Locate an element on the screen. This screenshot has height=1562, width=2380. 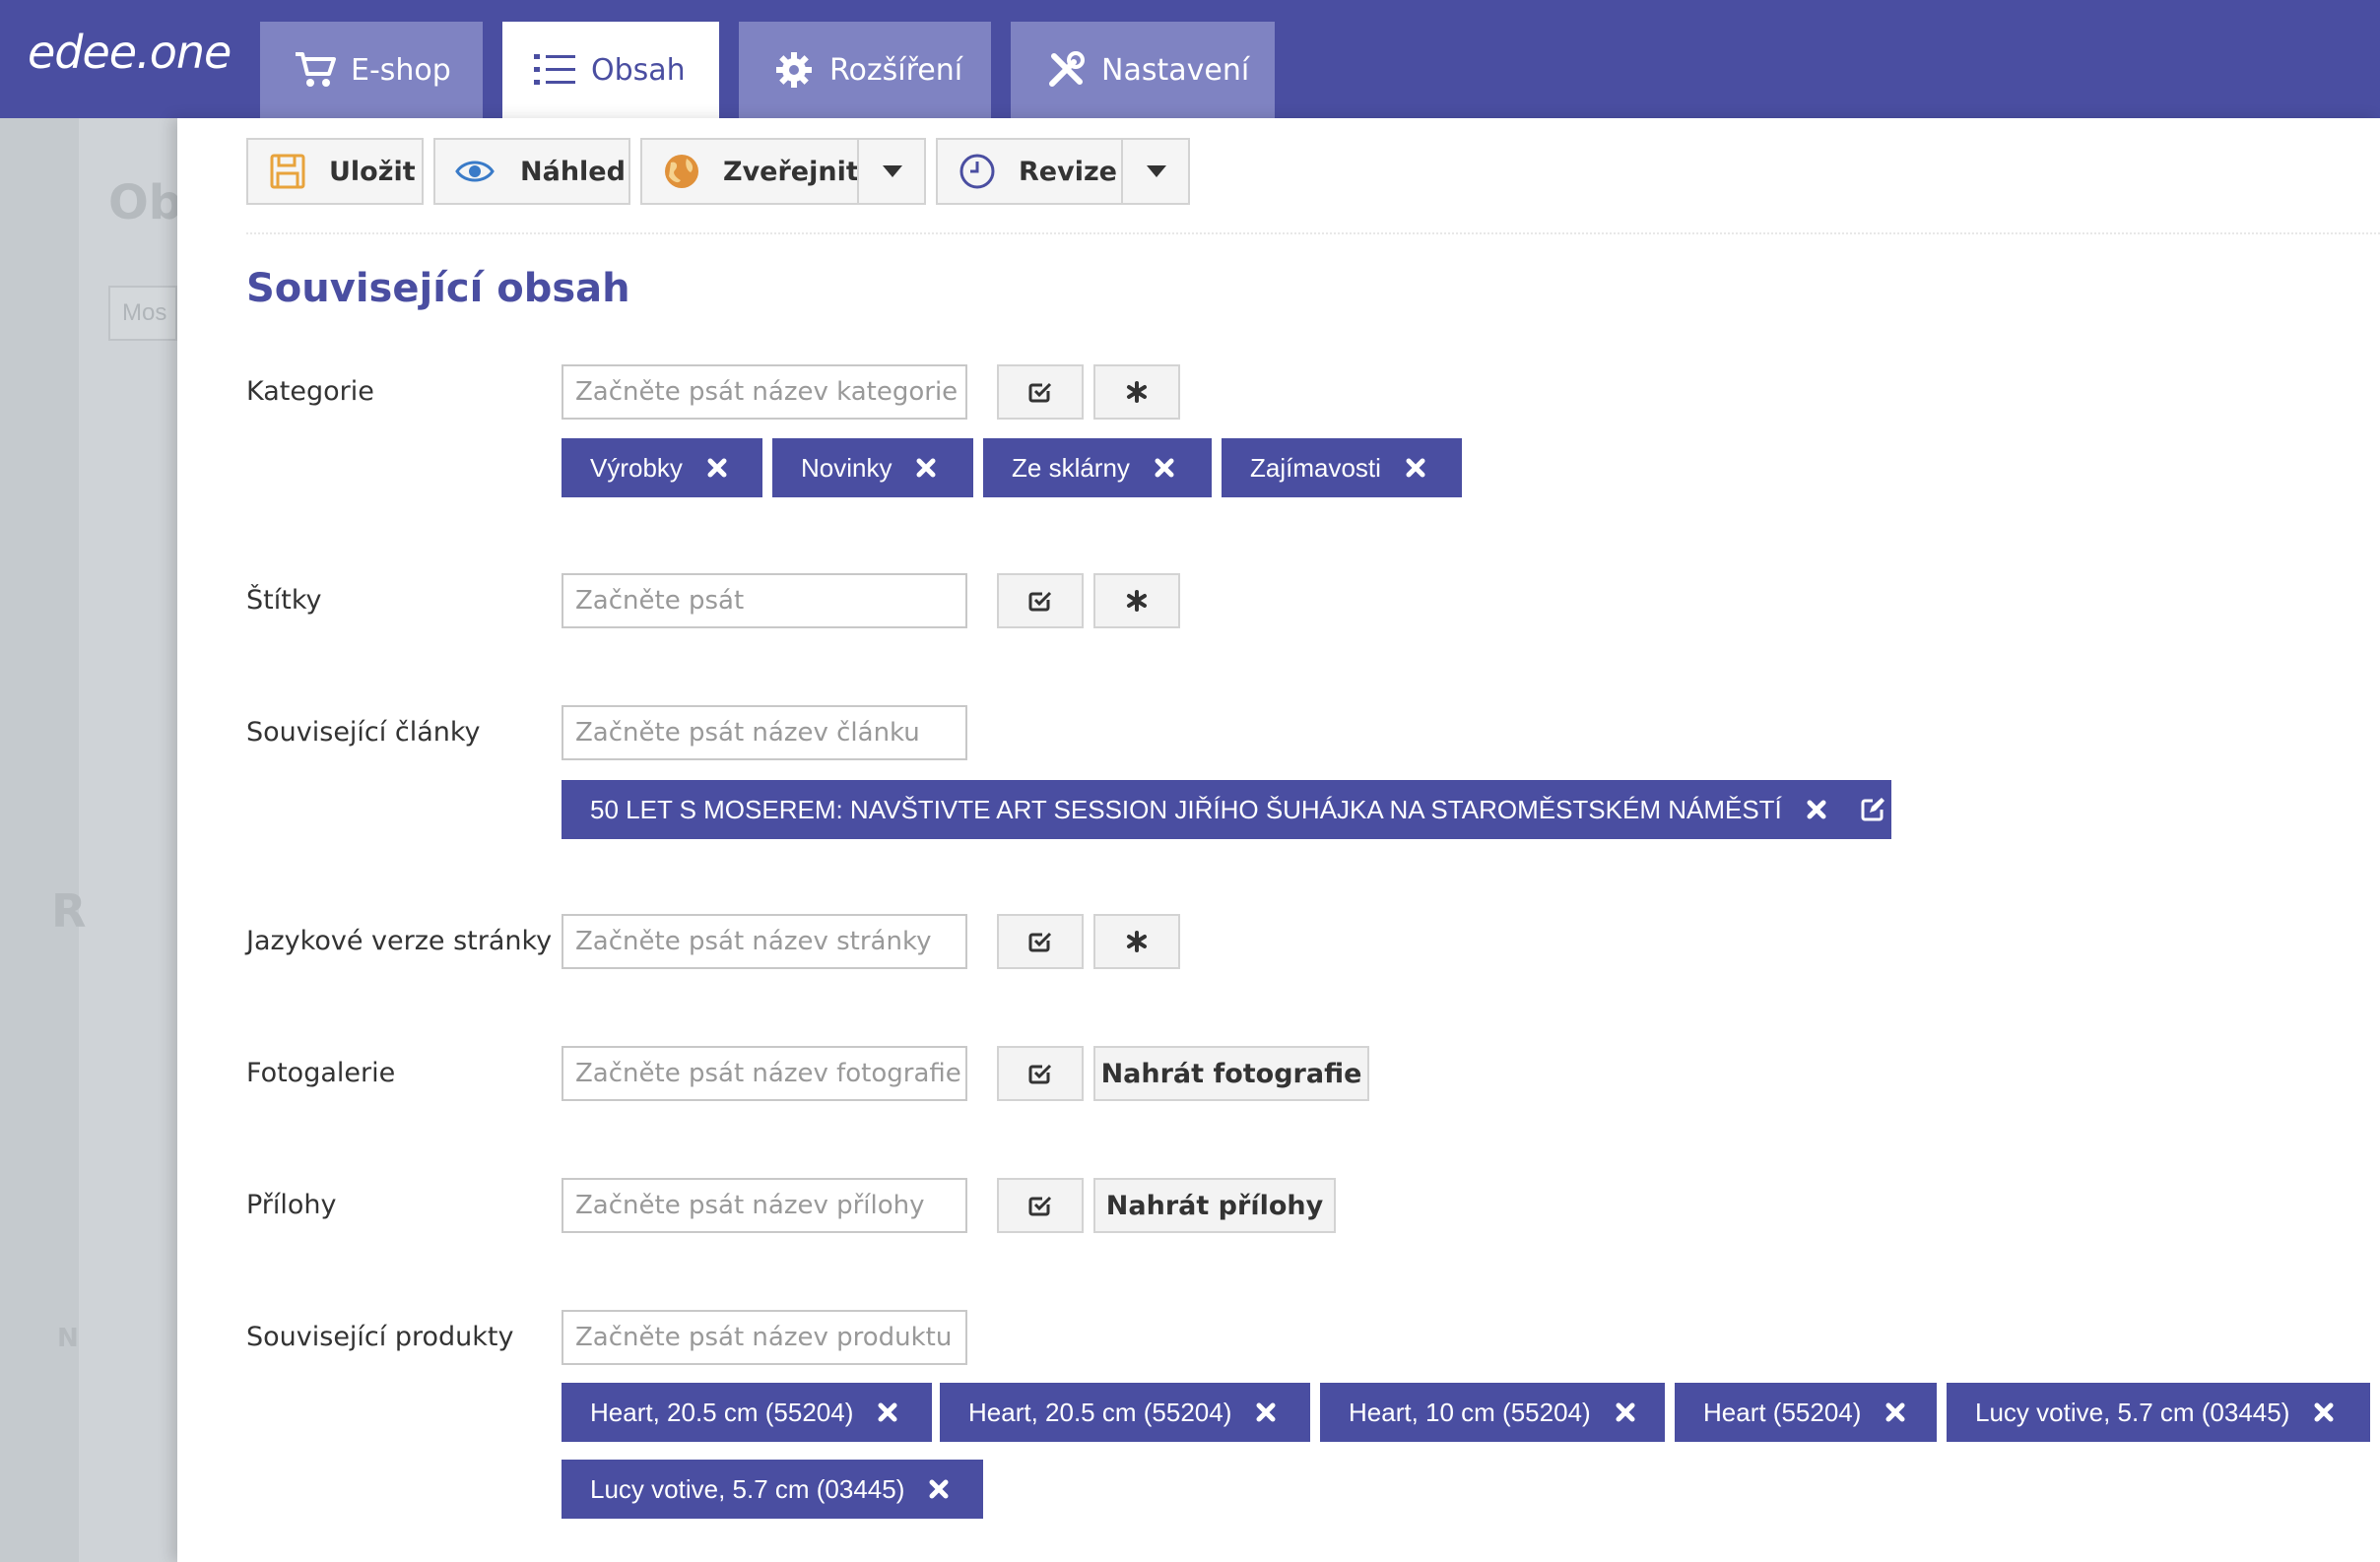
tools-icon is located at coordinates (1066, 70).